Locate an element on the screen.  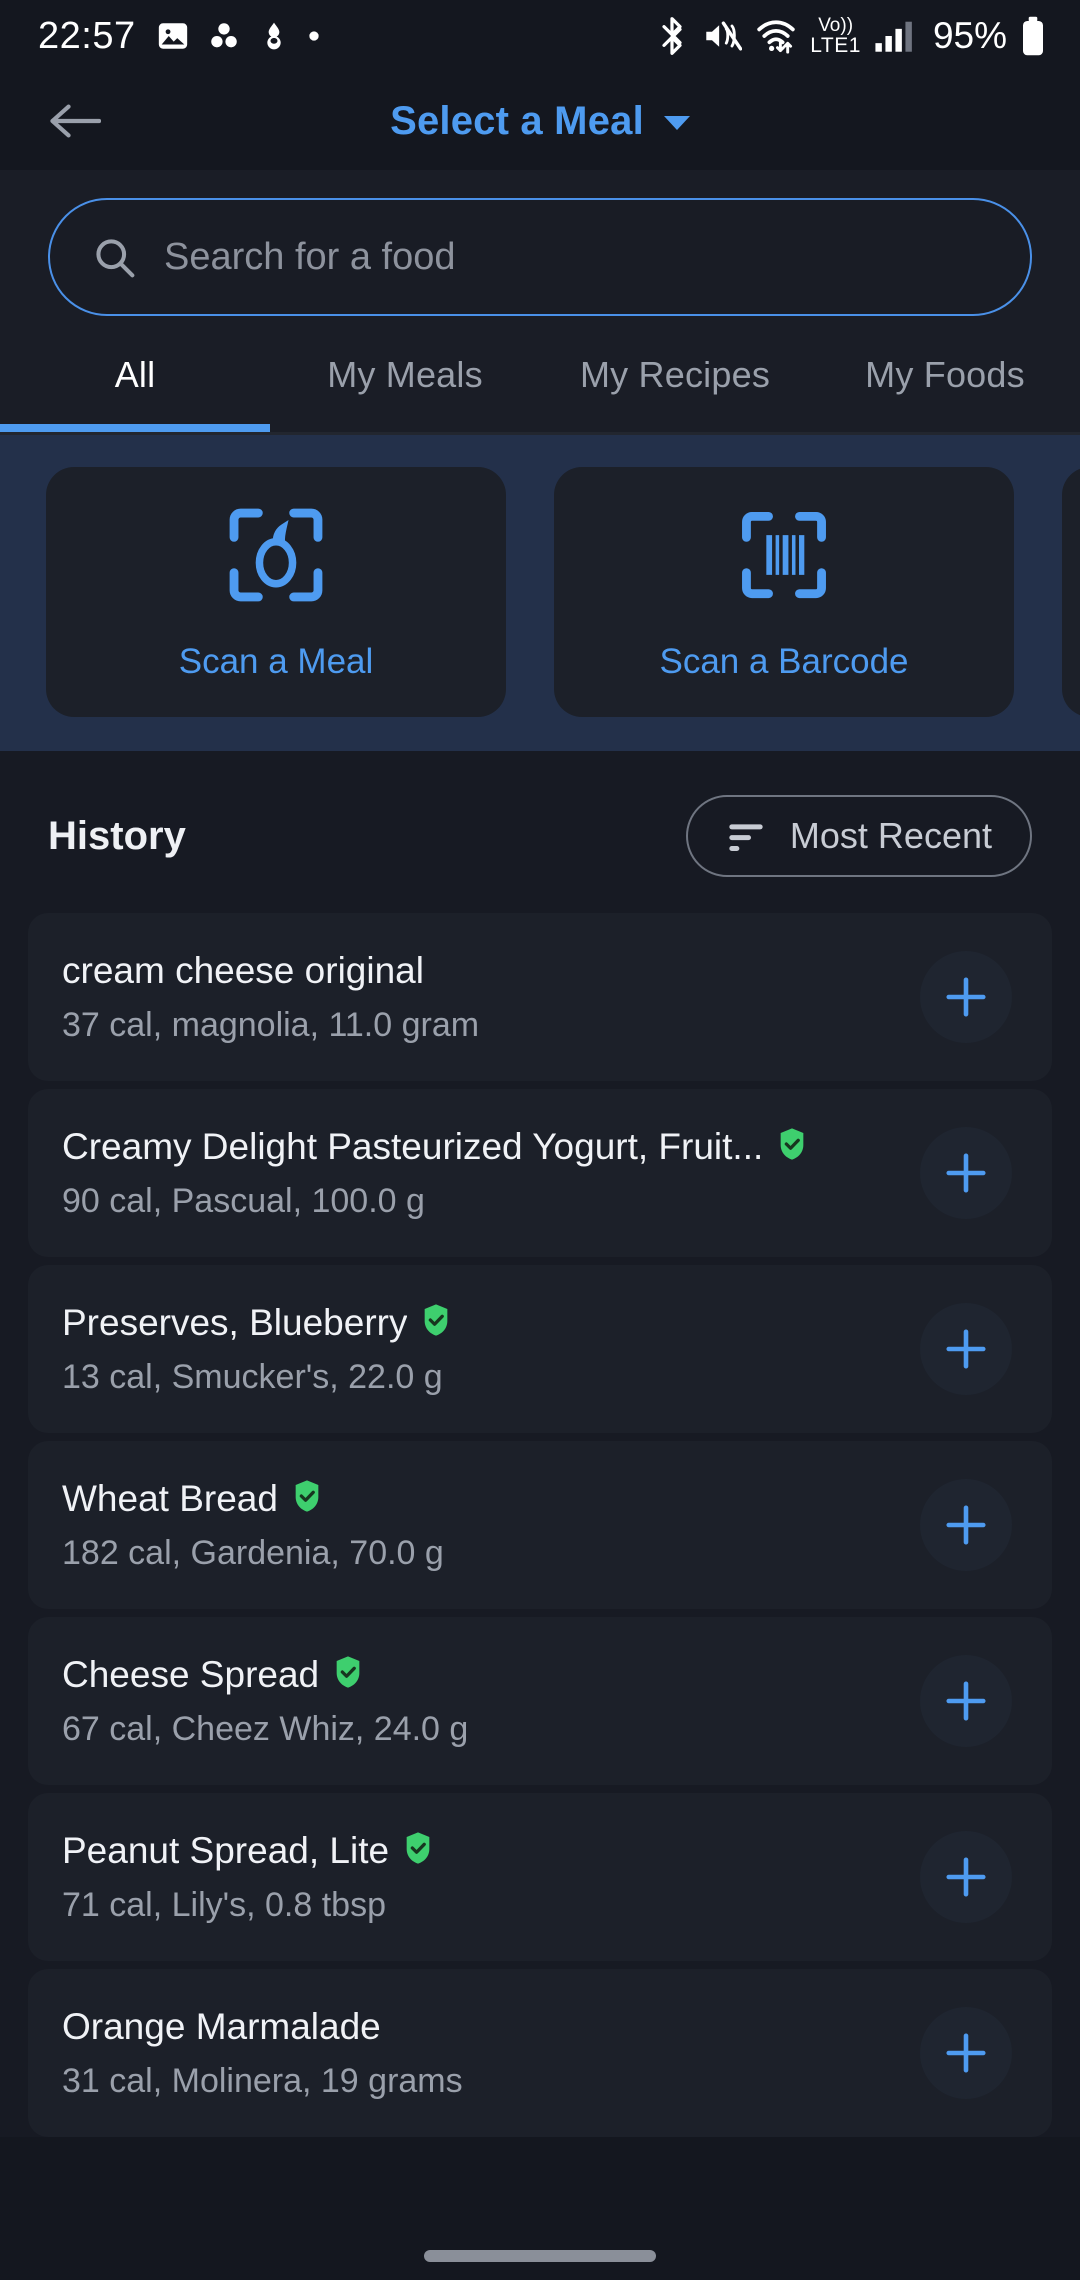
sort-button: Most Recent is located at coordinates (858, 836).